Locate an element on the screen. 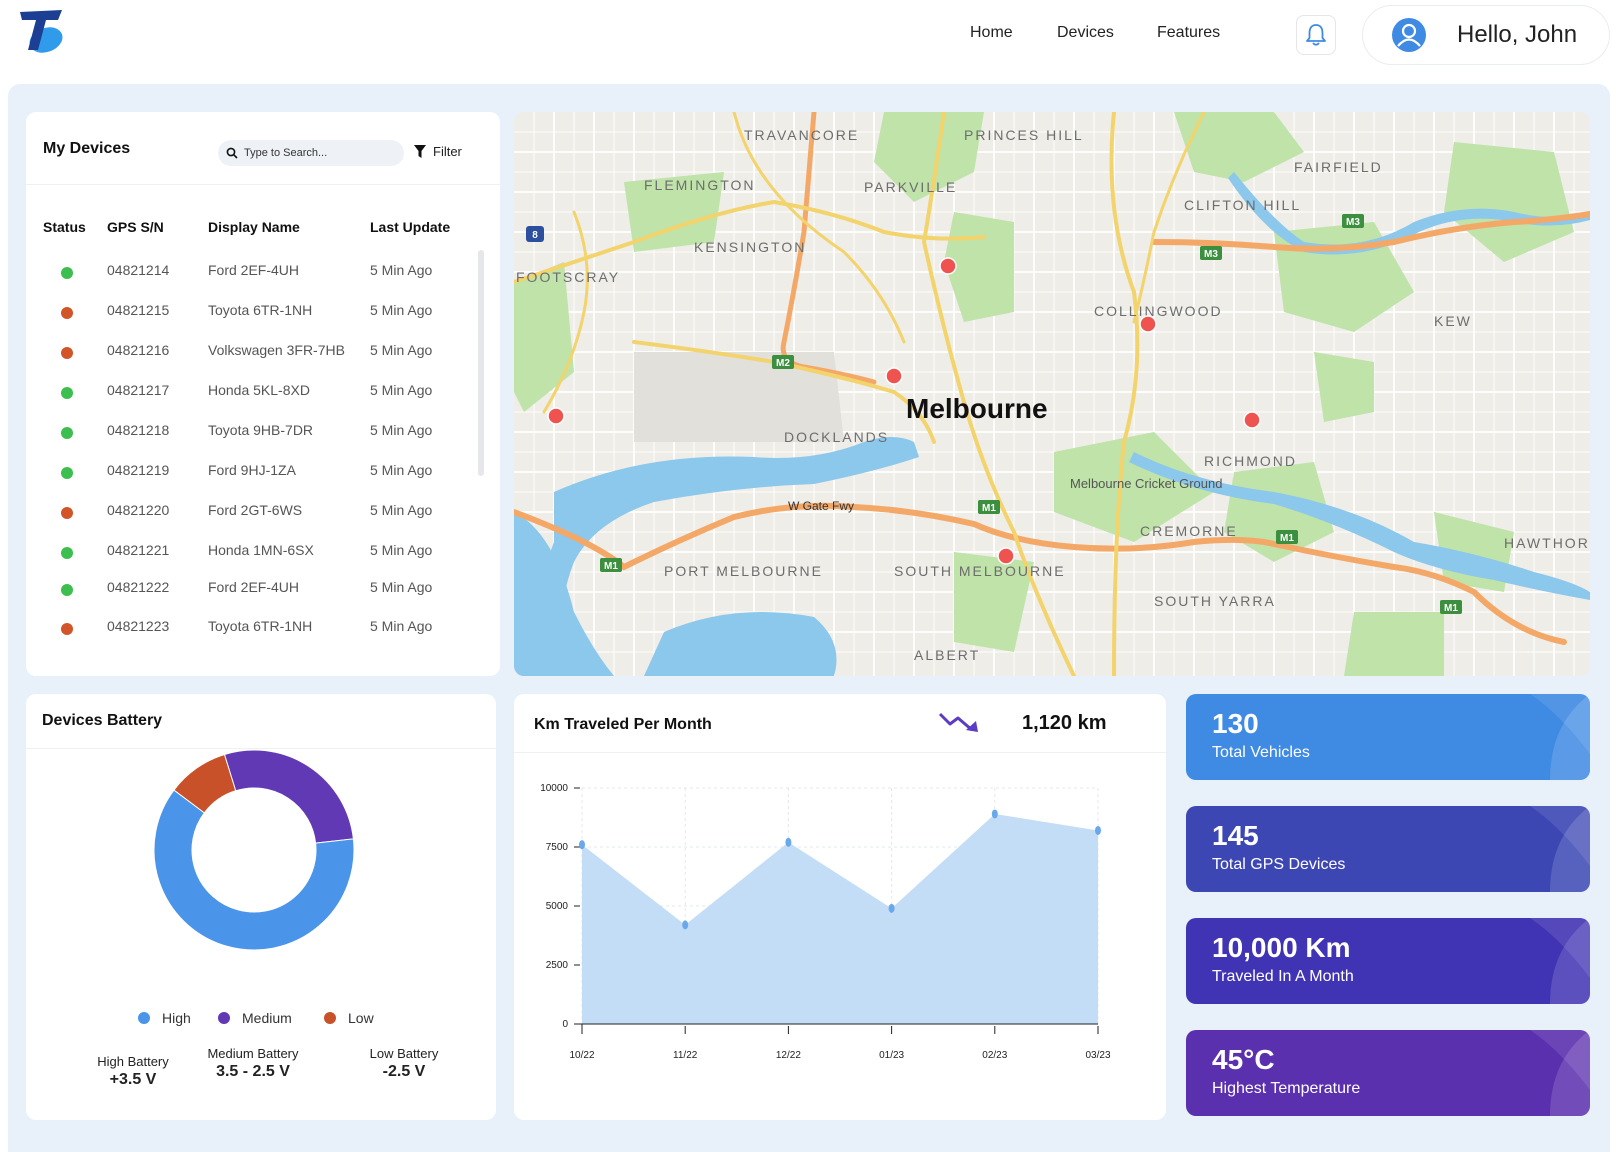 This screenshot has height=1152, width=1616. row-display-name: Toyota 9HB-7DR is located at coordinates (261, 430).